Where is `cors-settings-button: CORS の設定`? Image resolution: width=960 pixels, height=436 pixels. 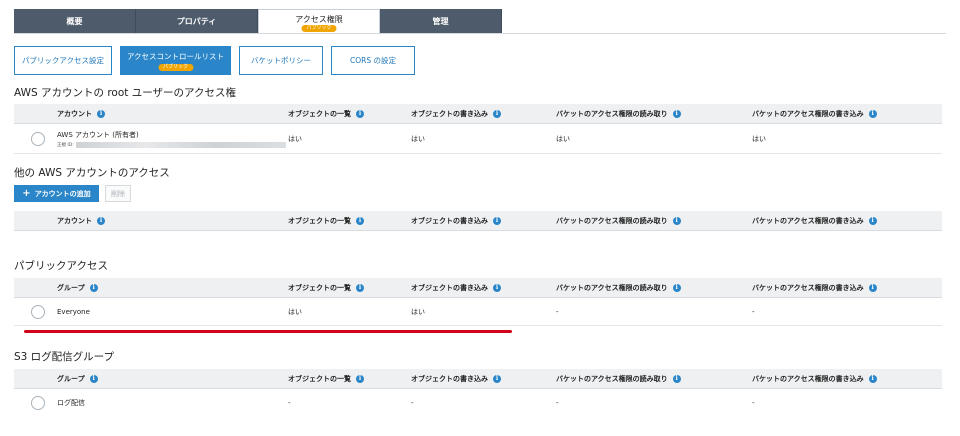 cors-settings-button: CORS の設定 is located at coordinates (373, 60).